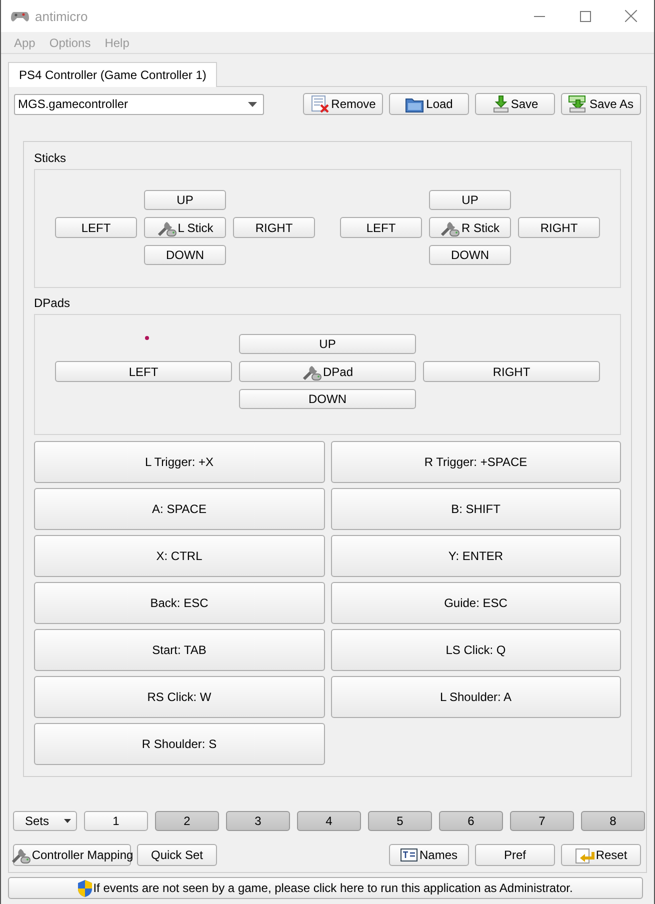 The height and width of the screenshot is (904, 655). Describe the element at coordinates (45, 821) in the screenshot. I see `sets-dropdown: Sets` at that location.